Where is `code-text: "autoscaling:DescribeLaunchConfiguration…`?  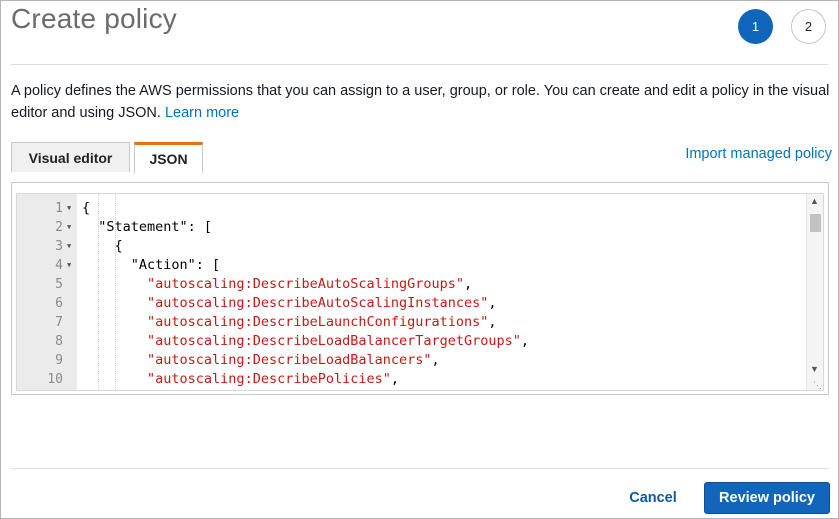 code-text: "autoscaling:DescribeLaunchConfiguration… is located at coordinates (289, 322).